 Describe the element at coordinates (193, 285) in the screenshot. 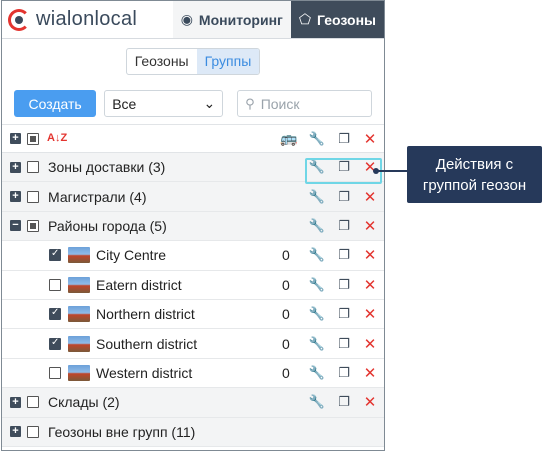

I see `list-item: Eatern district 0 🔧 ❐ ✕` at that location.